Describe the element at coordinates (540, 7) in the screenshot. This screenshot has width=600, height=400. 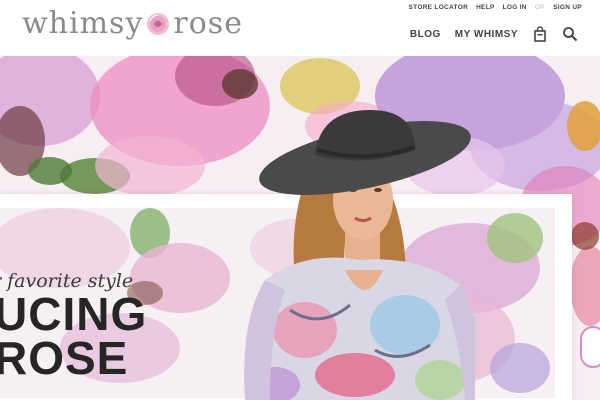
I see `or-separator: OR` at that location.